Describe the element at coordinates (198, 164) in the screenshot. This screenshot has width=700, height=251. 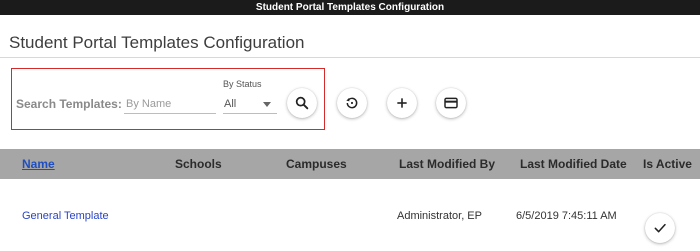
I see `column-header-schools: Schools` at that location.